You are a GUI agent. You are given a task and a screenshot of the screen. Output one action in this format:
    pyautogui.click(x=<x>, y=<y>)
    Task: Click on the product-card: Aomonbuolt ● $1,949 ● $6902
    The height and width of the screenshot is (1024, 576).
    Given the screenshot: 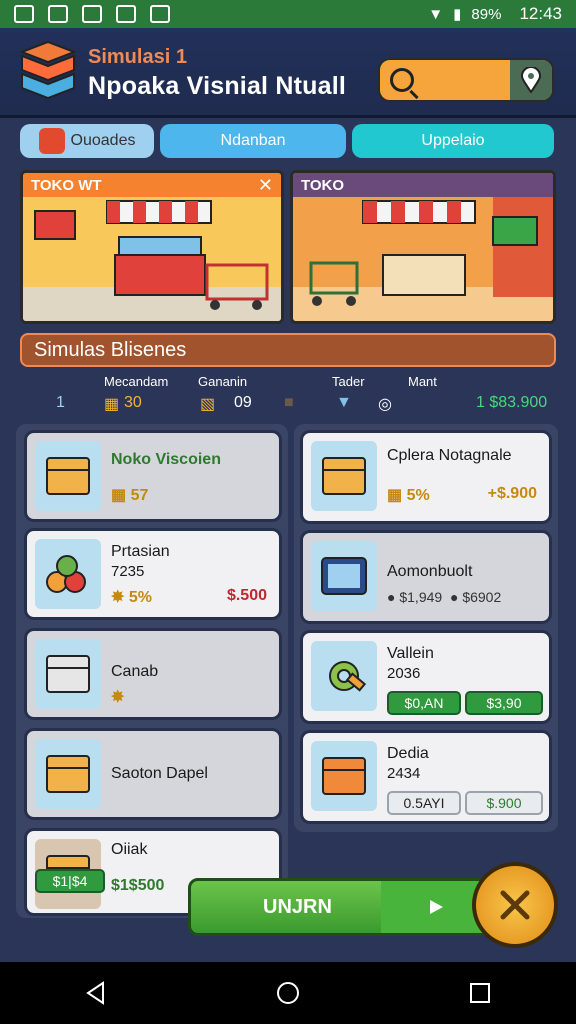 What is the action you would take?
    pyautogui.click(x=426, y=577)
    